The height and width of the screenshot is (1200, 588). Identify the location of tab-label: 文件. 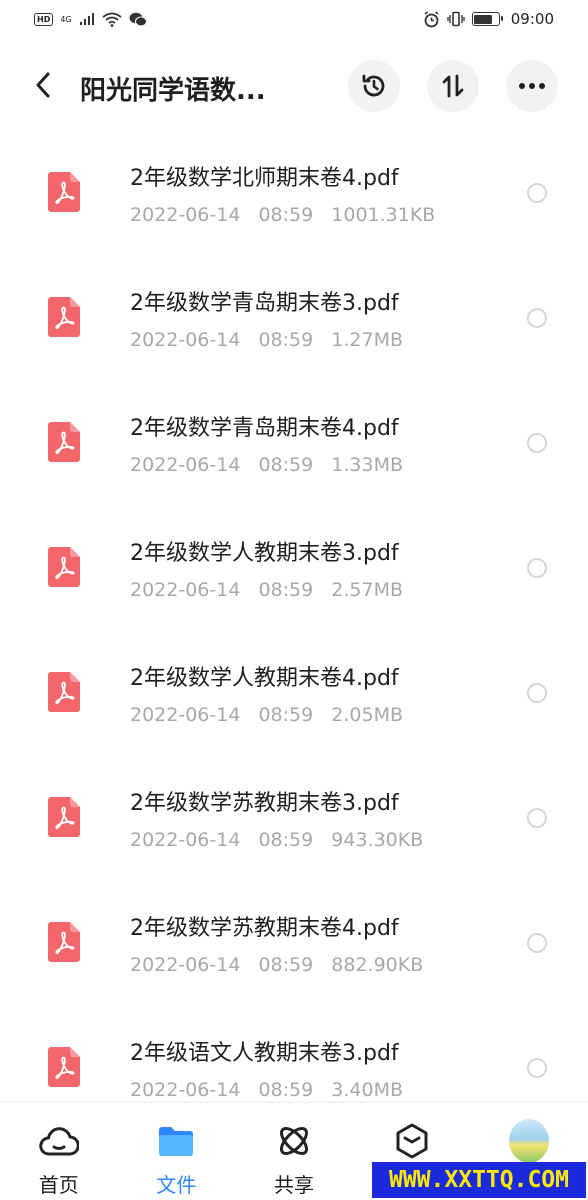
(176, 1185).